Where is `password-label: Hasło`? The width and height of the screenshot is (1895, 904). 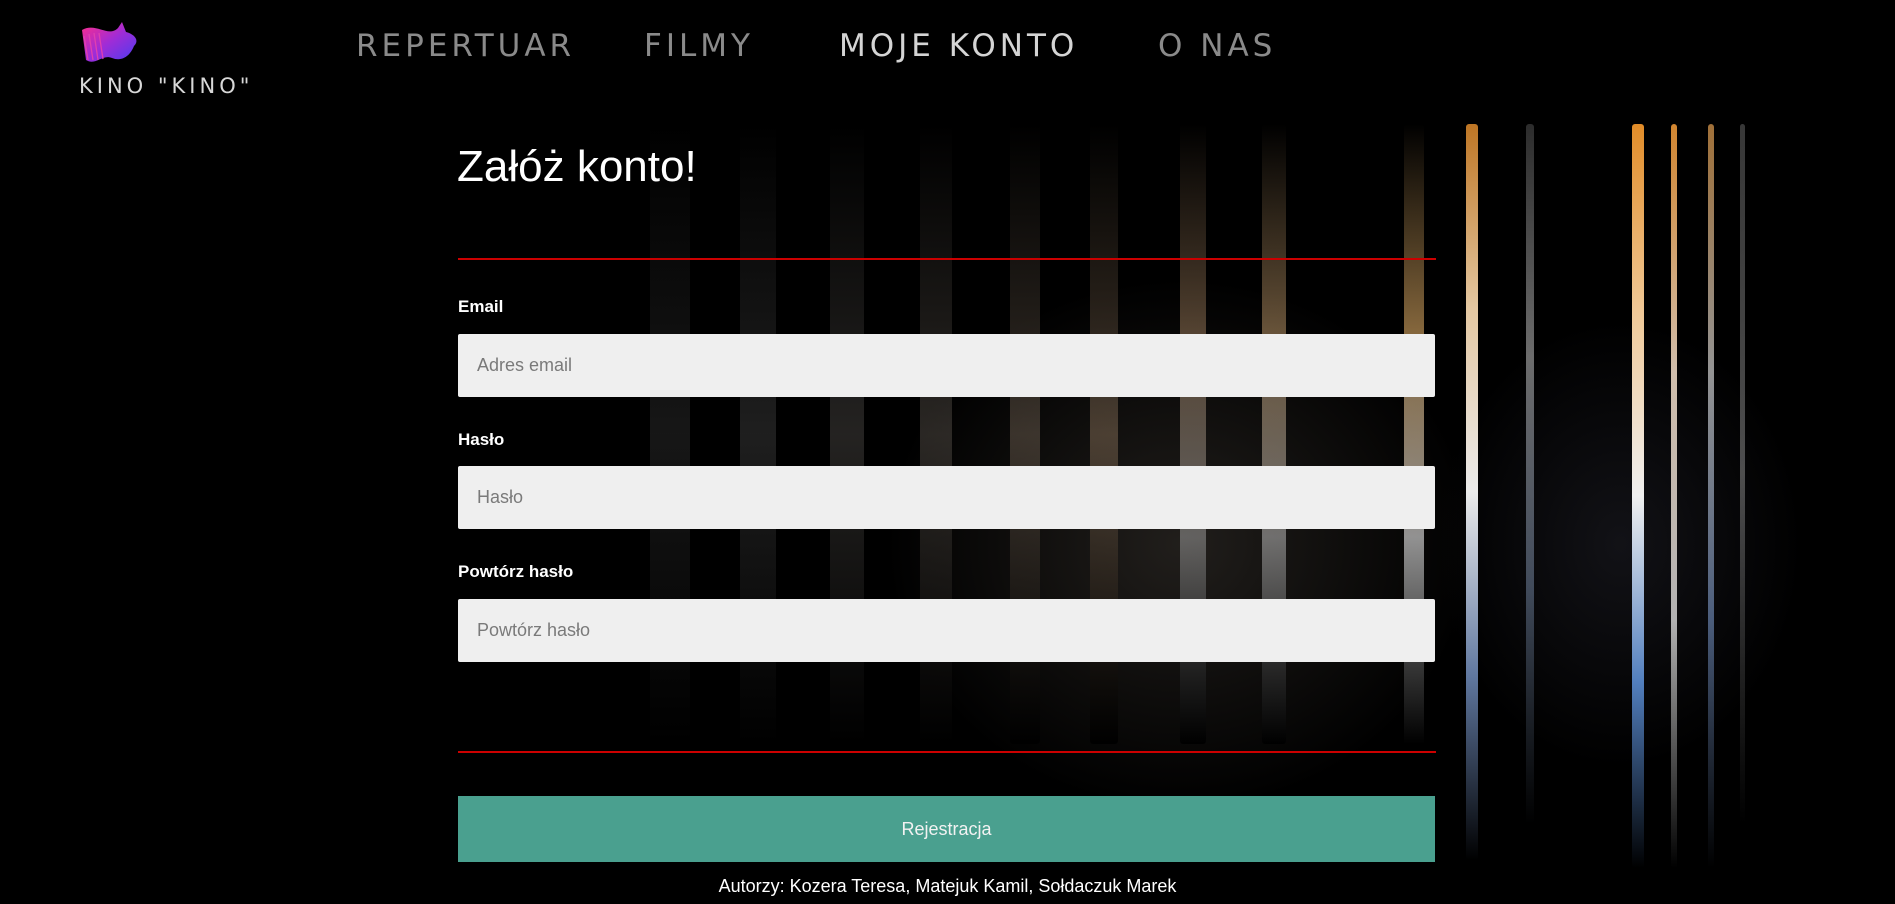 password-label: Hasło is located at coordinates (481, 439).